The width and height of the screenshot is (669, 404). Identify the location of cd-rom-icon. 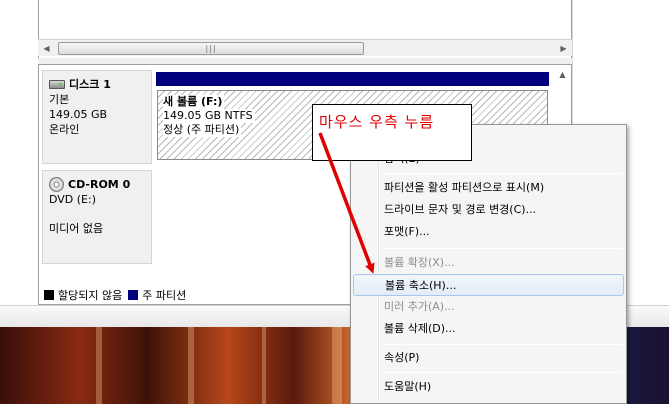
(56, 184).